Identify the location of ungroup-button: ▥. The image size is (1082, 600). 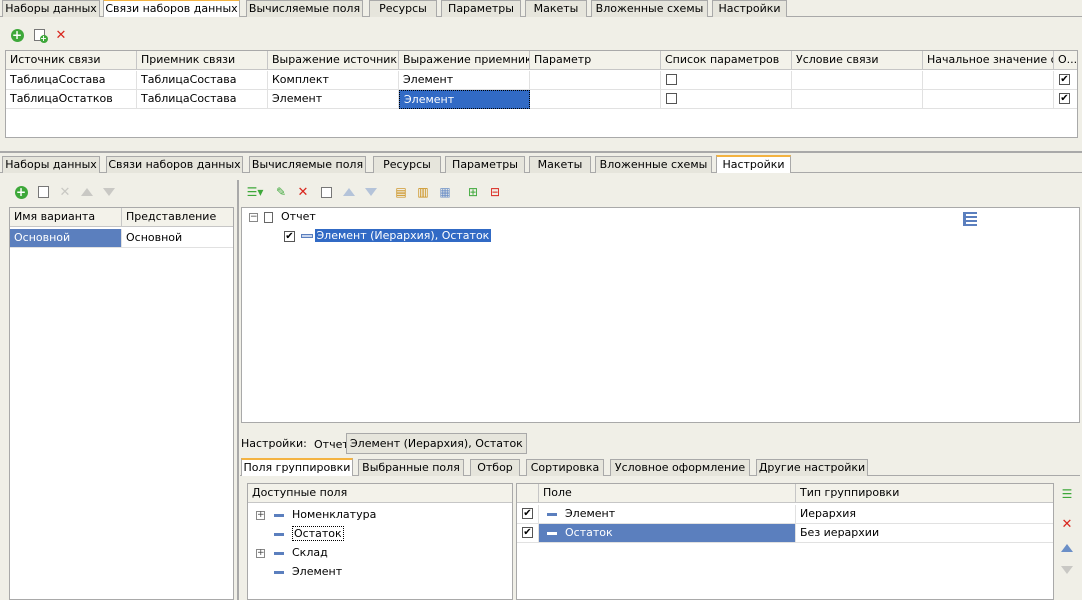
(423, 192).